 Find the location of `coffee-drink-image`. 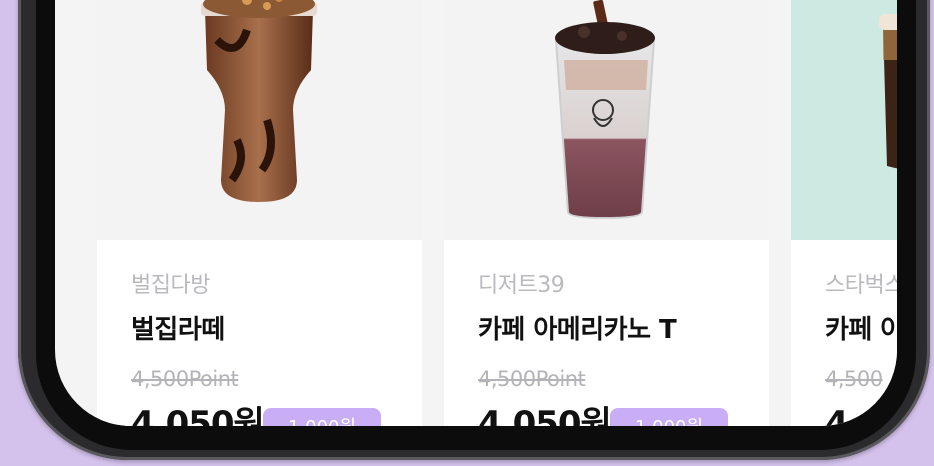

coffee-drink-image is located at coordinates (888, 91).